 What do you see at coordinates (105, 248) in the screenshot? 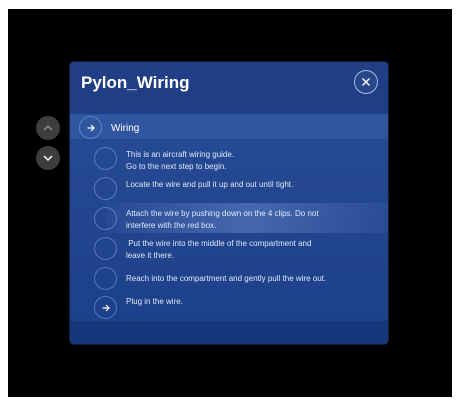
I see `step-4-checkbox` at bounding box center [105, 248].